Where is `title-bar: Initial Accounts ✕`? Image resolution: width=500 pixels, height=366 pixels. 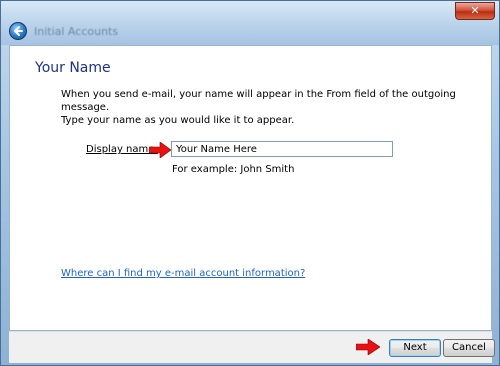 title-bar: Initial Accounts ✕ is located at coordinates (250, 23).